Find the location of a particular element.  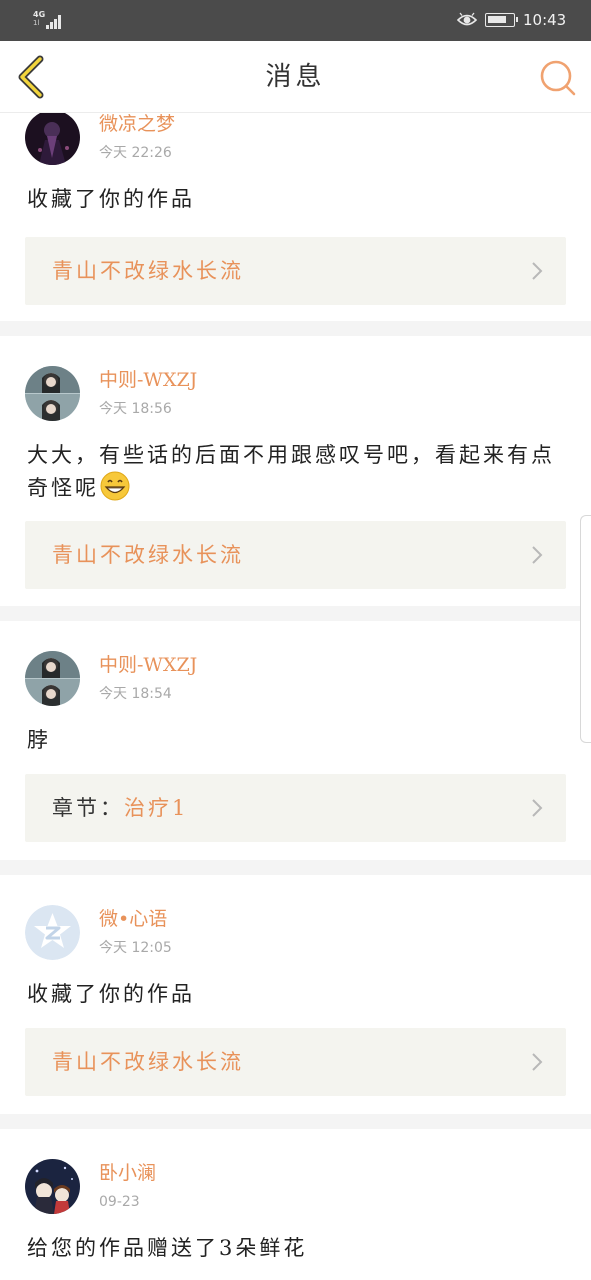

username: 微•心语 is located at coordinates (133, 919).